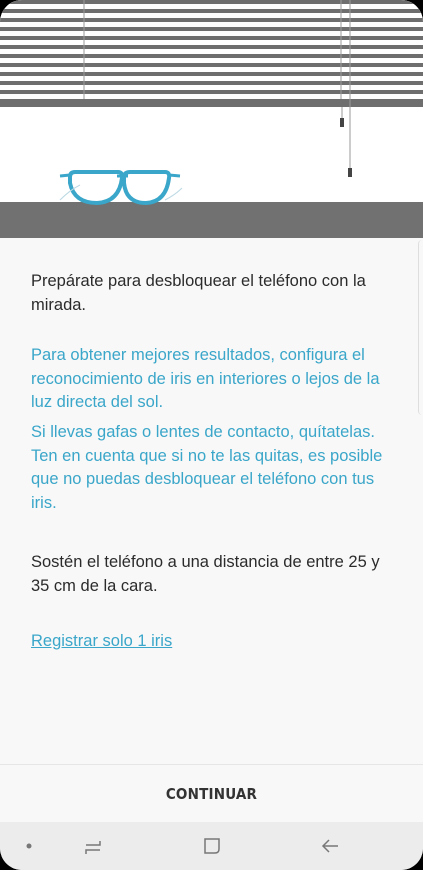 The width and height of the screenshot is (423, 870). I want to click on glasses-icon, so click(121, 188).